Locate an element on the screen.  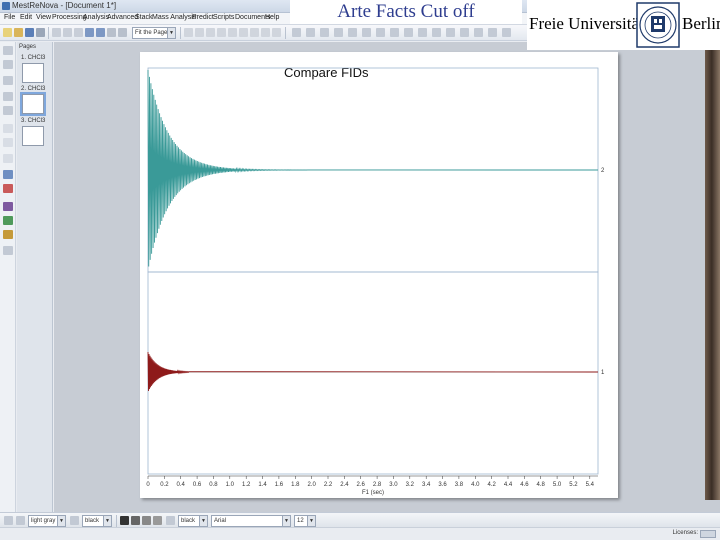
menu-stack: Stack is located at coordinates (144, 17).